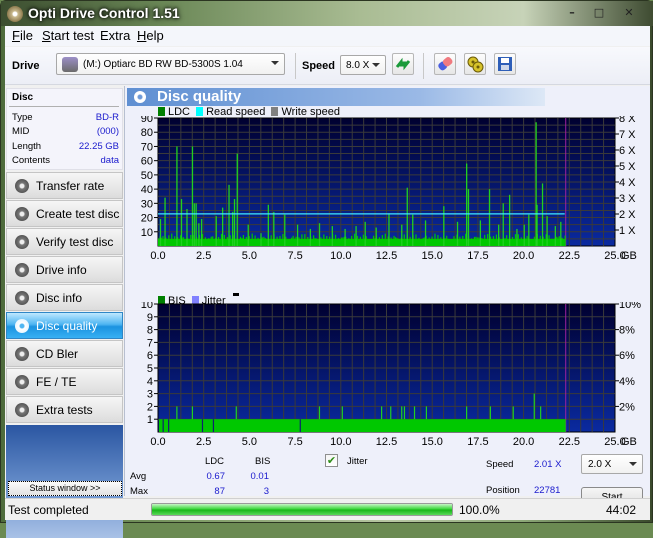  What do you see at coordinates (64, 213) in the screenshot?
I see `sidebar-item-create-test-disc: Create test disc` at bounding box center [64, 213].